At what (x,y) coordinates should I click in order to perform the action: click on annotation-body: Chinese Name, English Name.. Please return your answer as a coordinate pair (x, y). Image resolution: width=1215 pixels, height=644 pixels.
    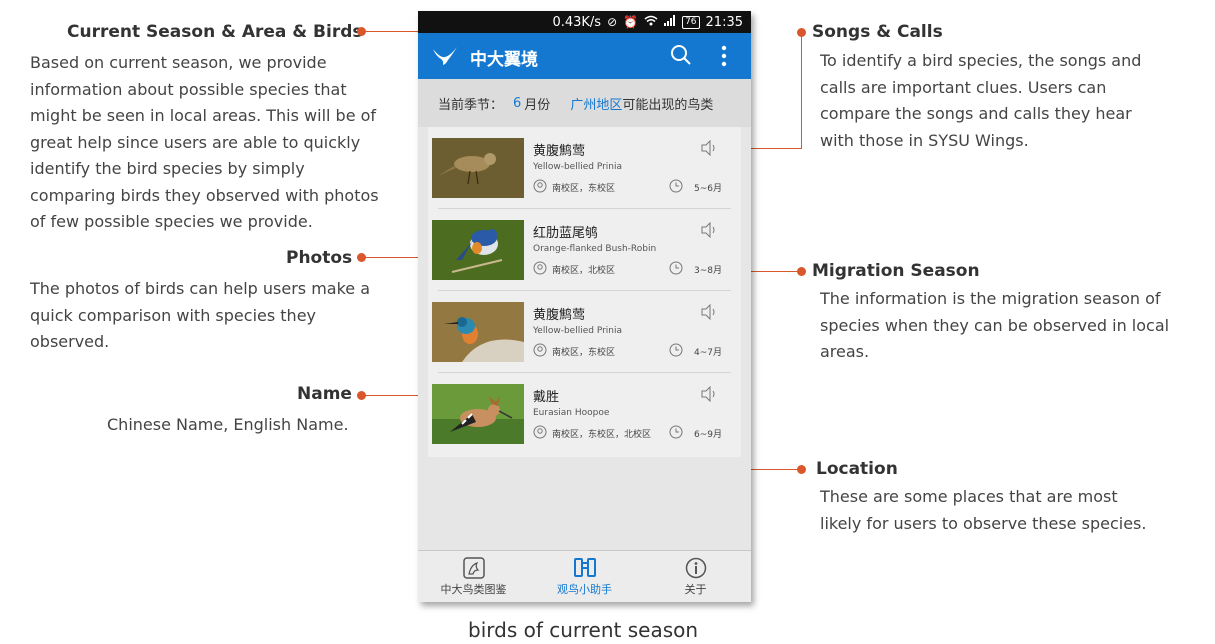
    Looking at the image, I should click on (257, 425).